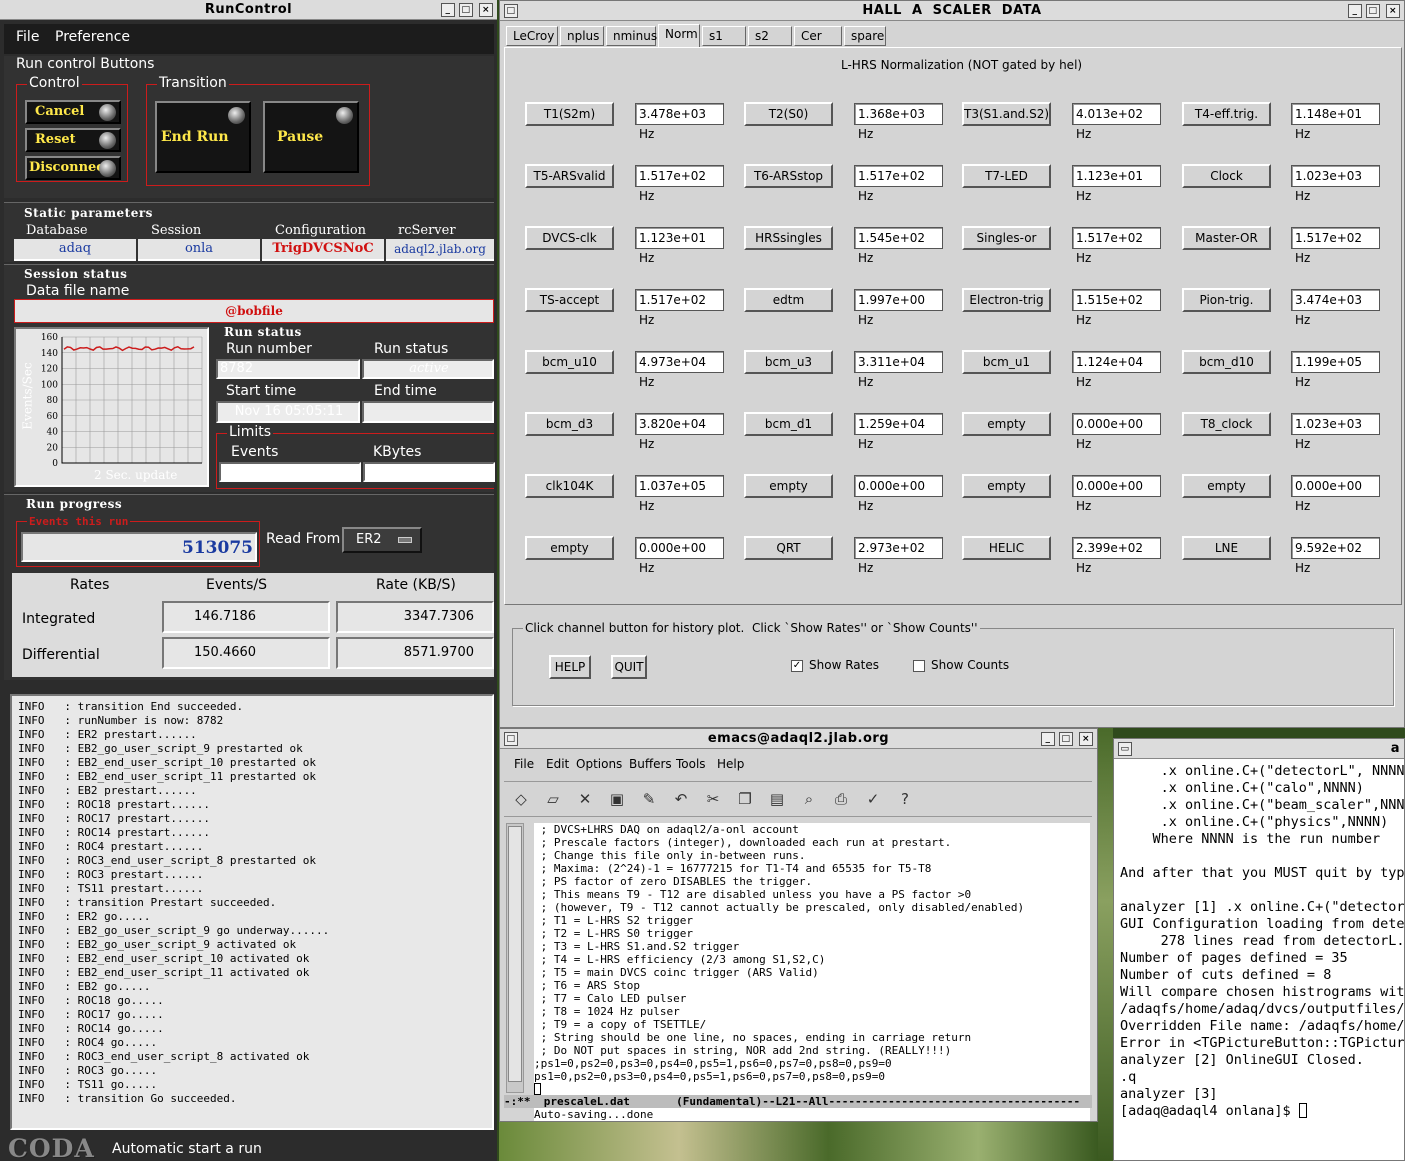 The width and height of the screenshot is (1405, 1161). I want to click on channel-button: T1(S2m), so click(569, 114).